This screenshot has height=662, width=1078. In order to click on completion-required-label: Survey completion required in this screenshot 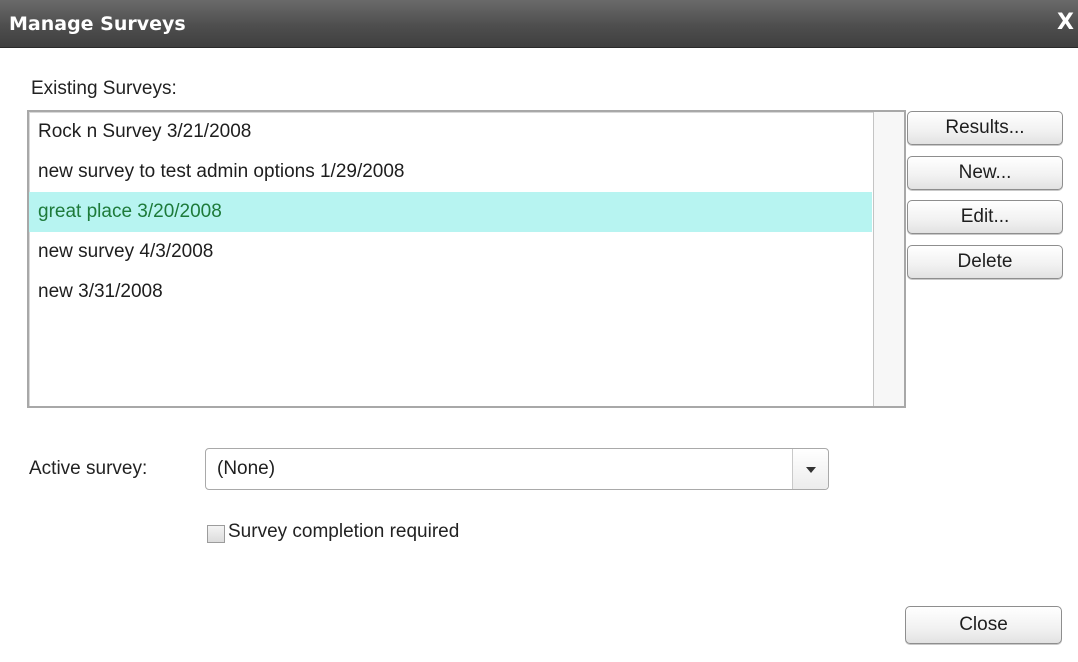, I will do `click(343, 532)`.